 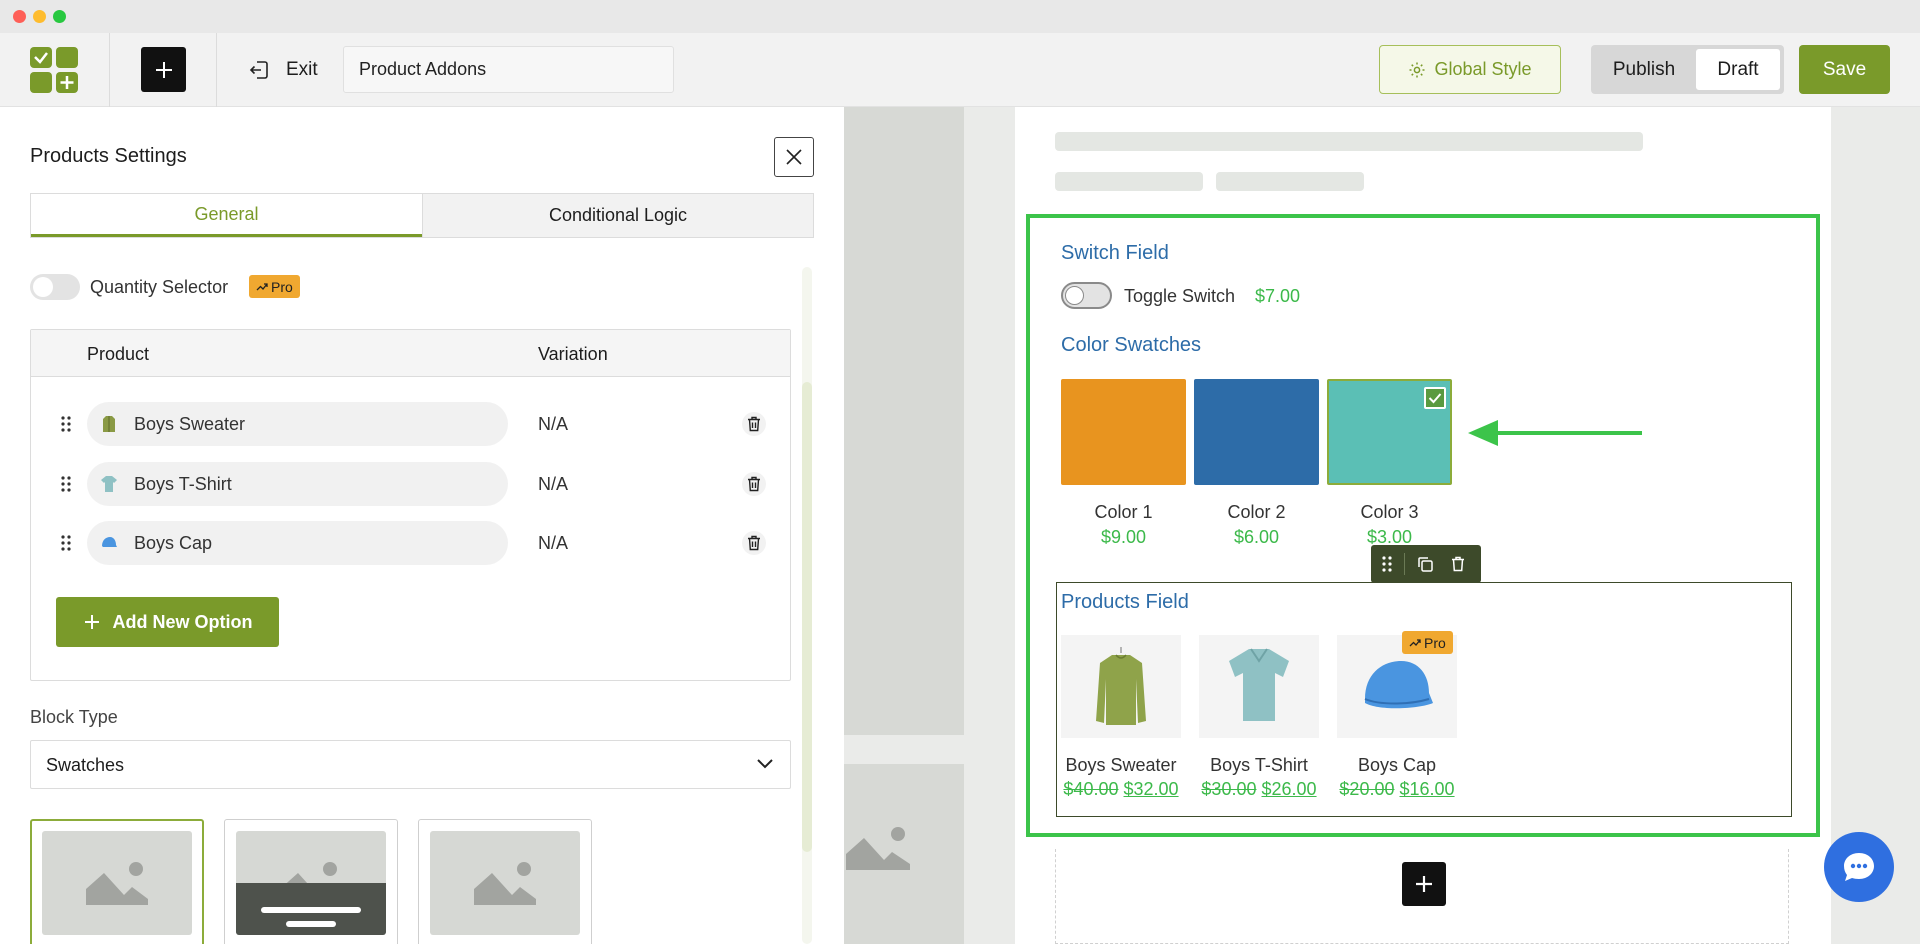 What do you see at coordinates (1256, 512) in the screenshot?
I see `swatch-name: Color 2` at bounding box center [1256, 512].